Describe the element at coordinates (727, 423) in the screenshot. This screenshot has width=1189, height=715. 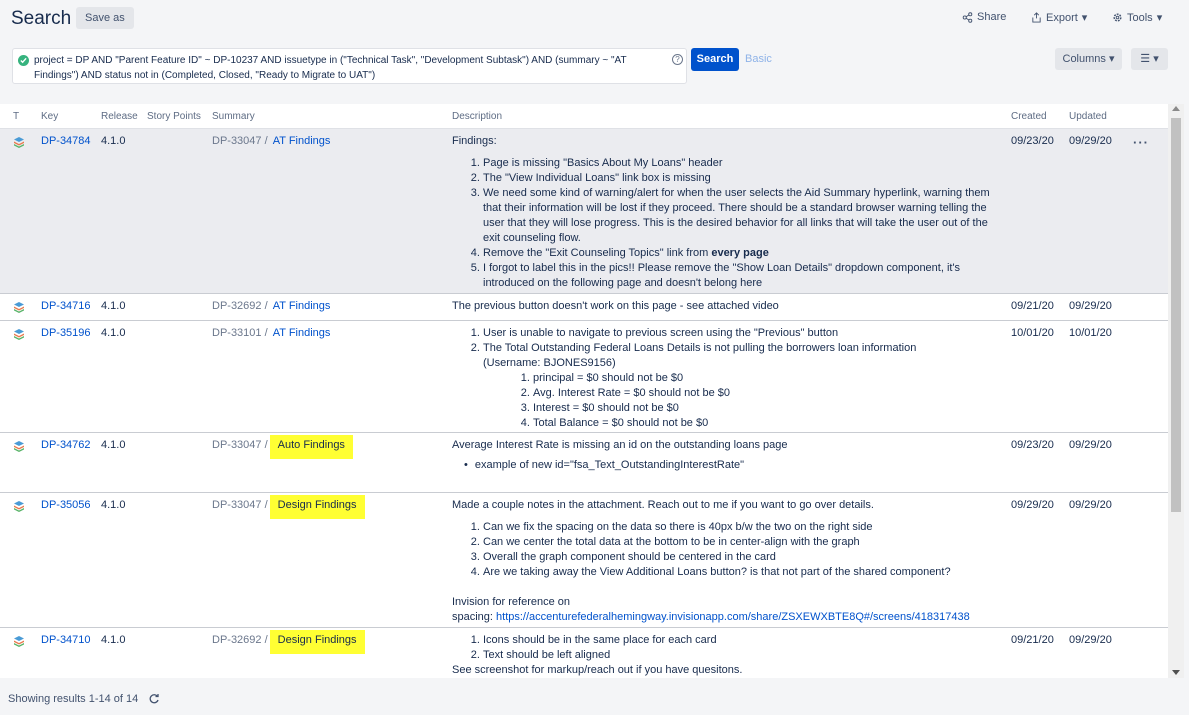
I see `sub-list-item: Total Balance = $0 should not be $0` at that location.